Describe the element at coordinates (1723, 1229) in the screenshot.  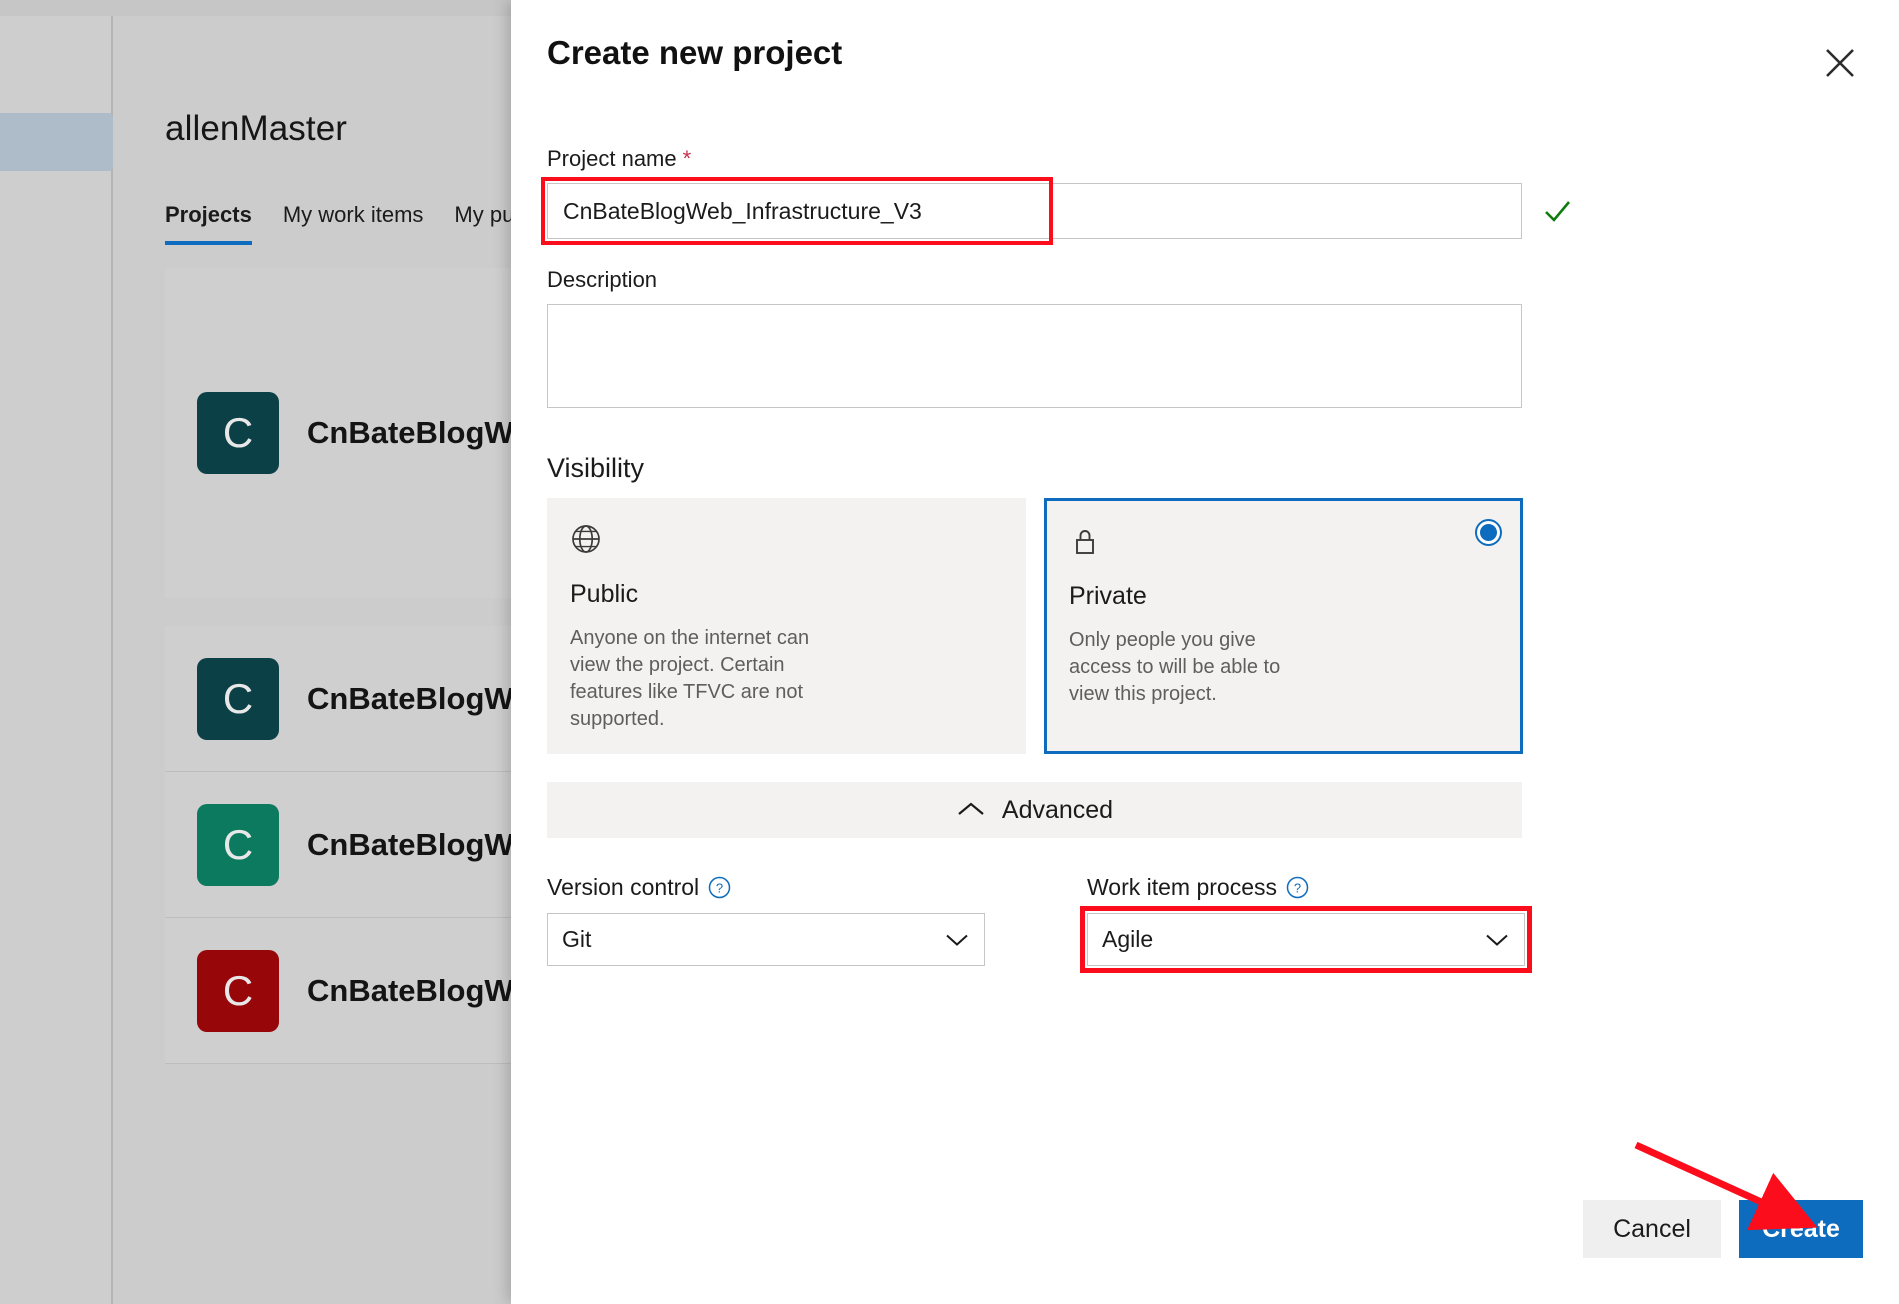
I see `dialog-footer: Cancel Create` at that location.